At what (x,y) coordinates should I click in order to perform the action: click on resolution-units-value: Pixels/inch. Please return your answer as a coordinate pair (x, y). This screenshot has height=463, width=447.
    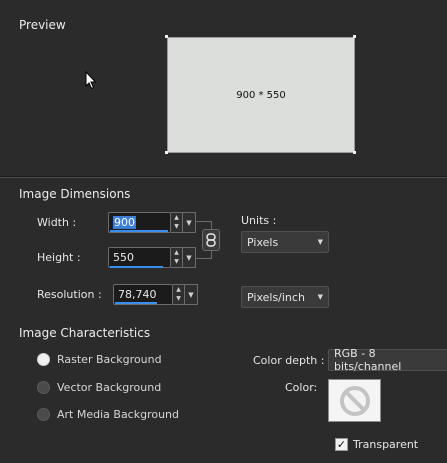
    Looking at the image, I should click on (276, 297).